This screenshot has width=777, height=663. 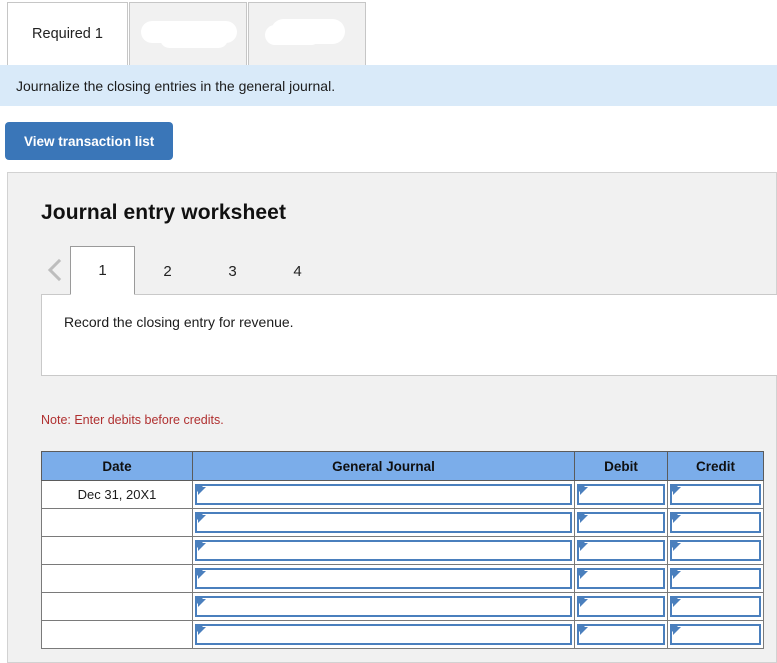 I want to click on column-header-credit: Credit, so click(x=715, y=466).